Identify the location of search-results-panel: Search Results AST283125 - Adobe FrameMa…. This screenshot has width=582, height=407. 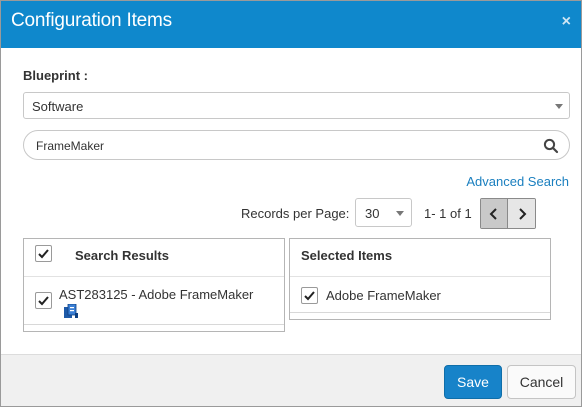
(154, 285).